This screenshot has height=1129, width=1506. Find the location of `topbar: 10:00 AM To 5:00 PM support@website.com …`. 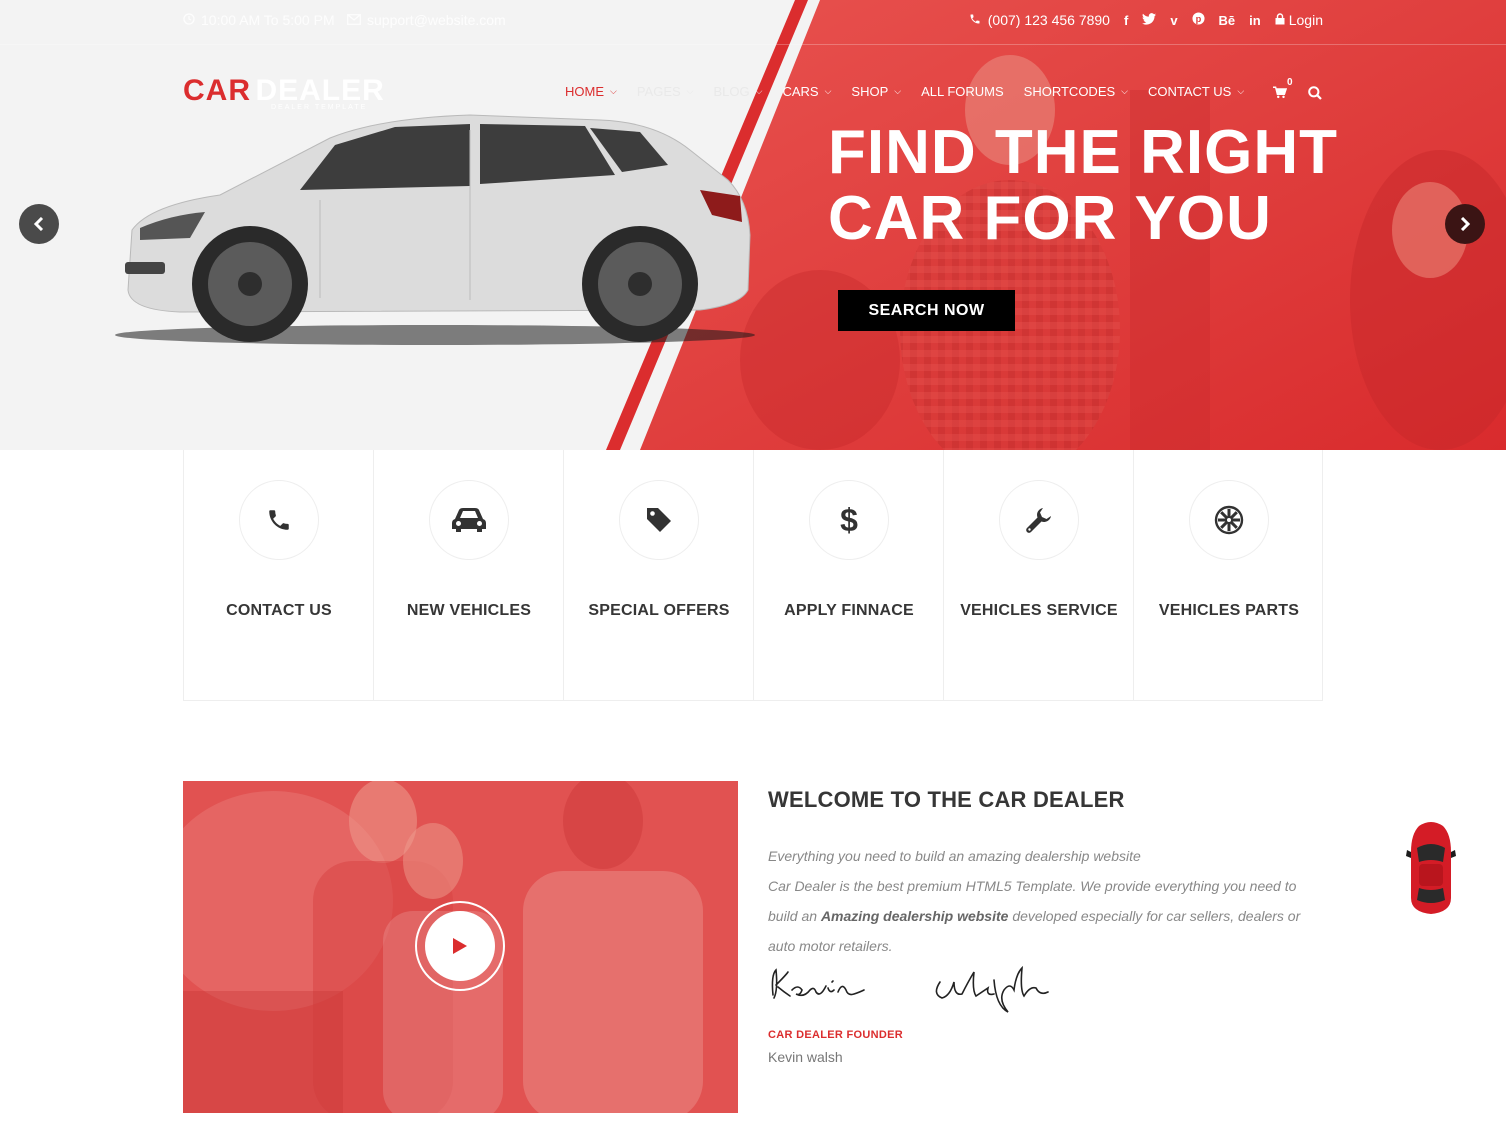

topbar: 10:00 AM To 5:00 PM support@website.com … is located at coordinates (753, 22).